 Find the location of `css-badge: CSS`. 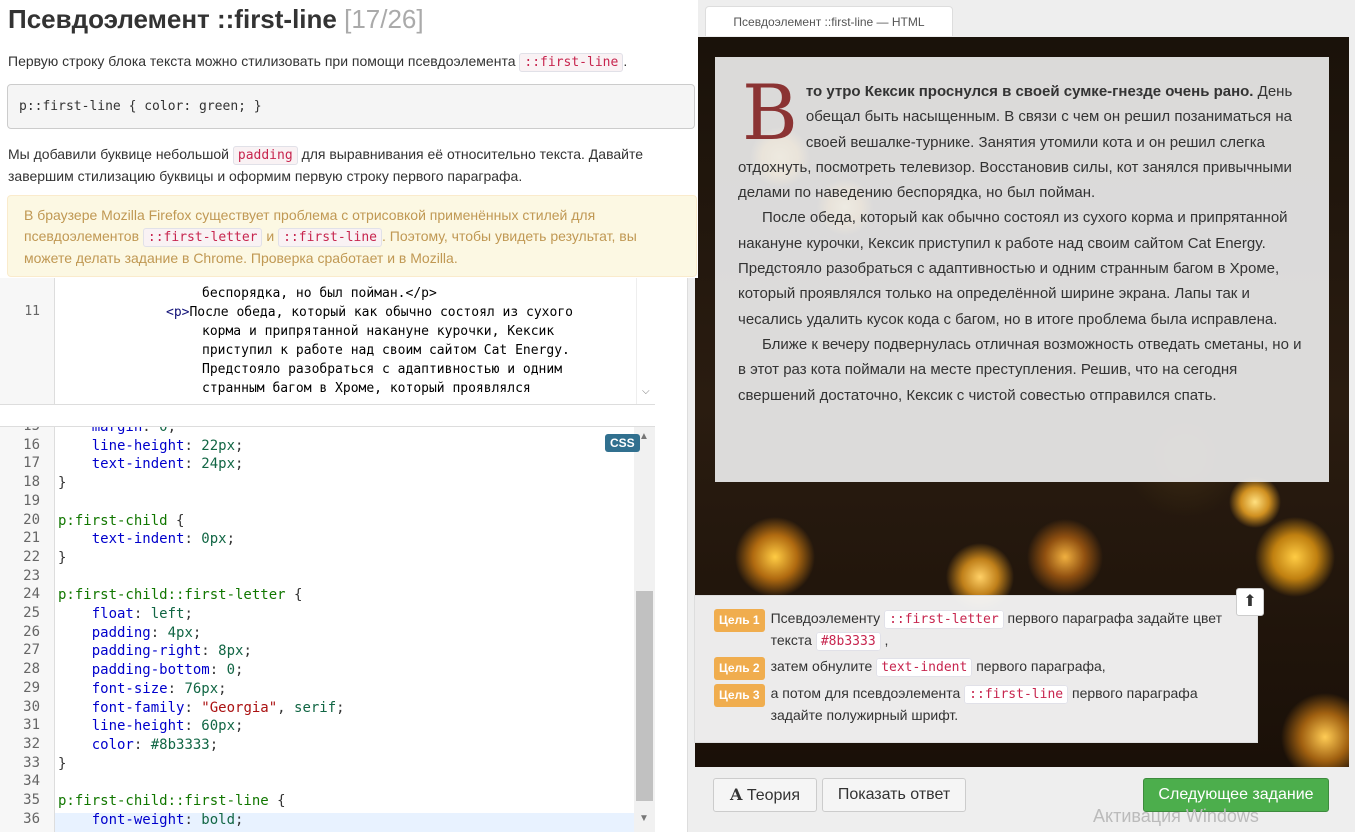

css-badge: CSS is located at coordinates (622, 443).